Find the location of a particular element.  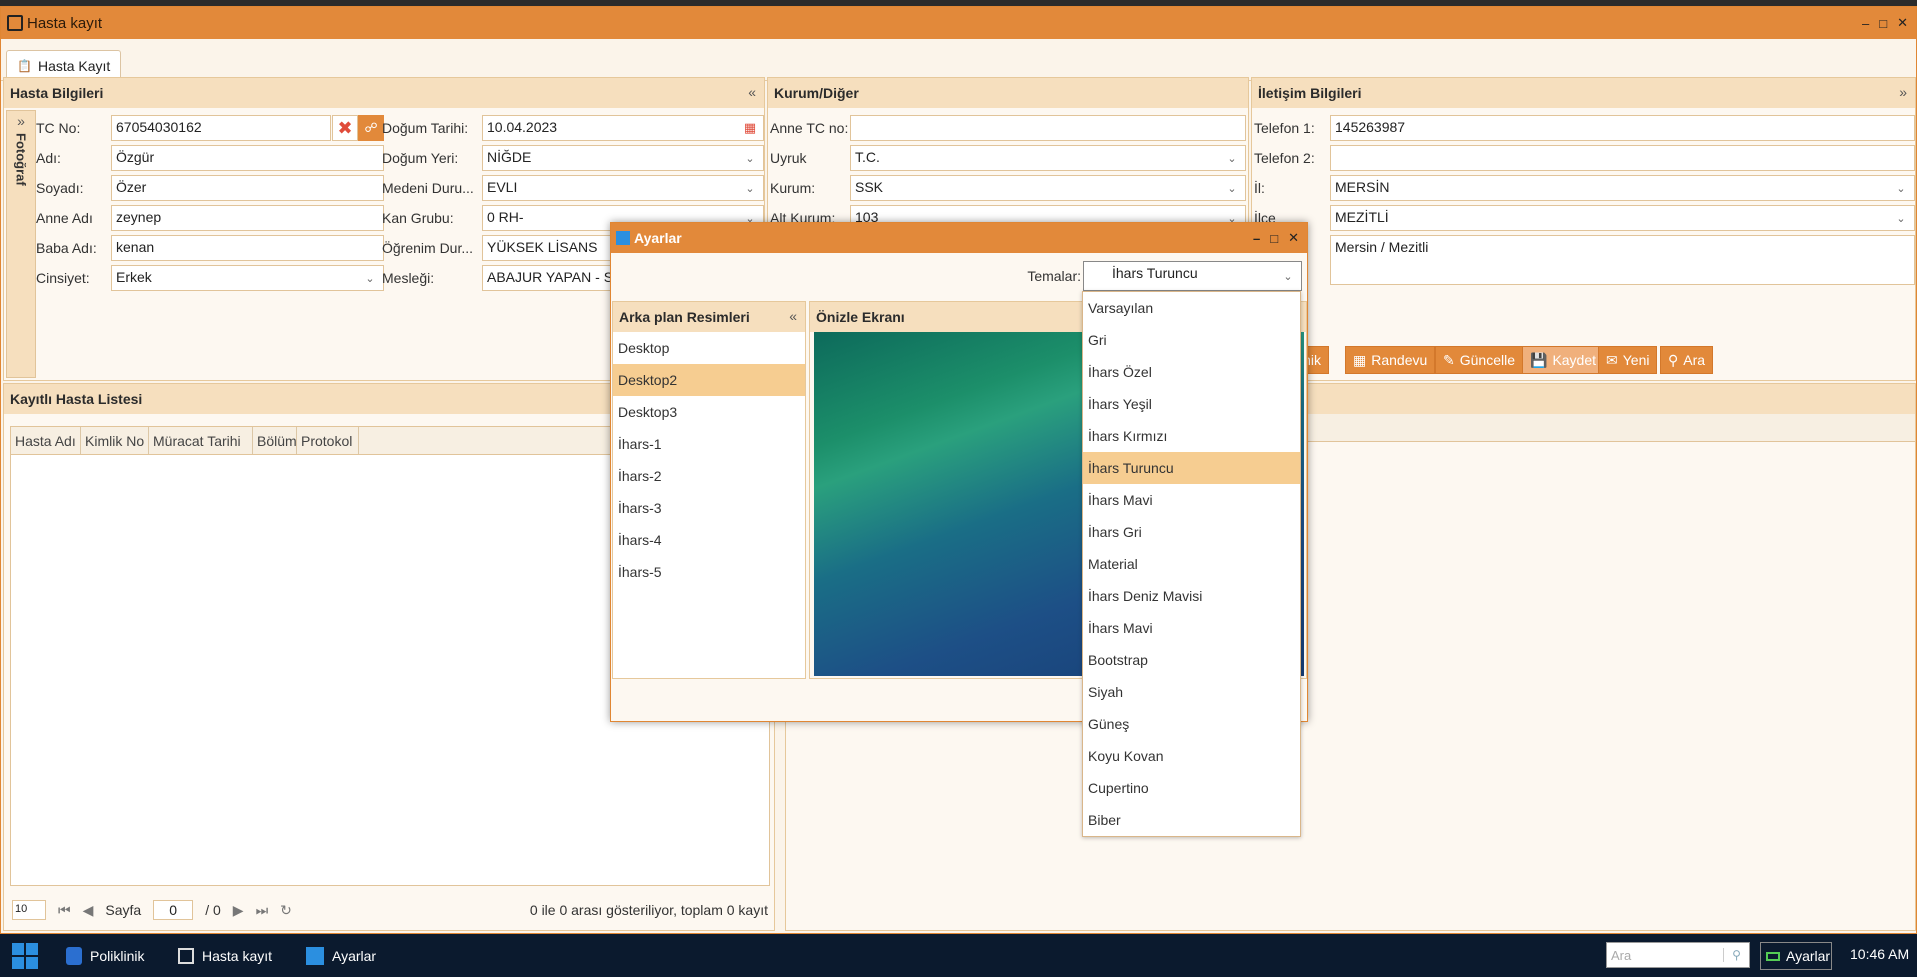

dogum-yeri-select: NİĞDE ⌄ is located at coordinates (623, 158).